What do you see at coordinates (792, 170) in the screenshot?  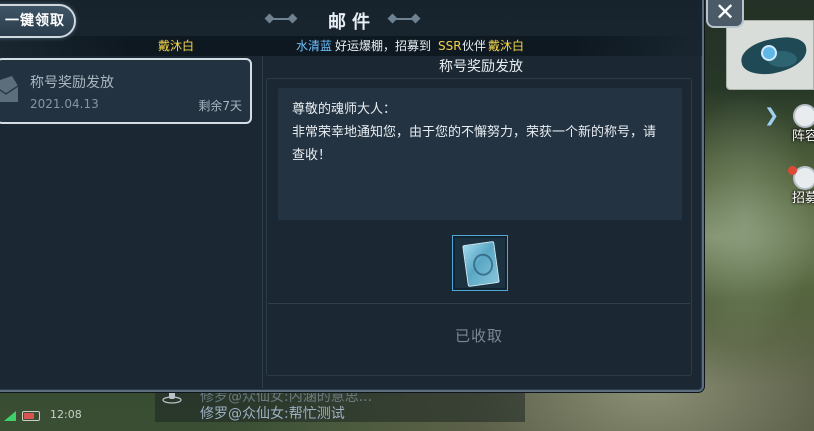 I see `notification-dot-icon` at bounding box center [792, 170].